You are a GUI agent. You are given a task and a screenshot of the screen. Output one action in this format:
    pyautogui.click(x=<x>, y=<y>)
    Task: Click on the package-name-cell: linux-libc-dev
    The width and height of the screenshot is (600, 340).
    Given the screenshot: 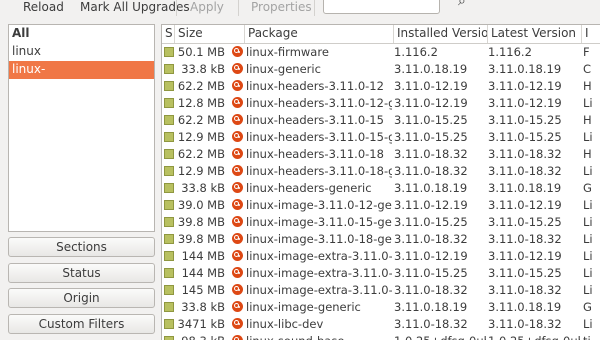 What is the action you would take?
    pyautogui.click(x=285, y=324)
    